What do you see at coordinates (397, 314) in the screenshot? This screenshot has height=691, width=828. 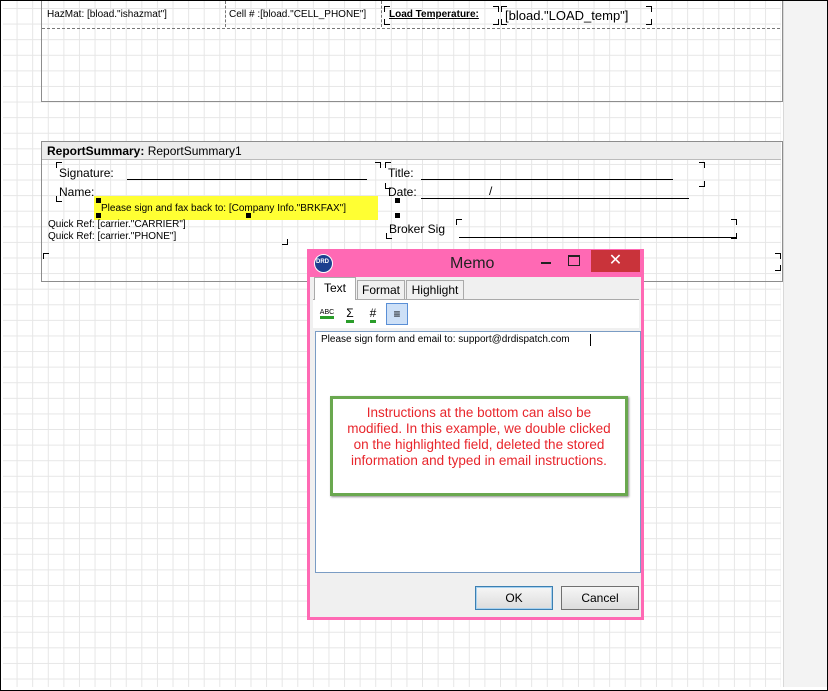 I see `align-icon: ≡` at bounding box center [397, 314].